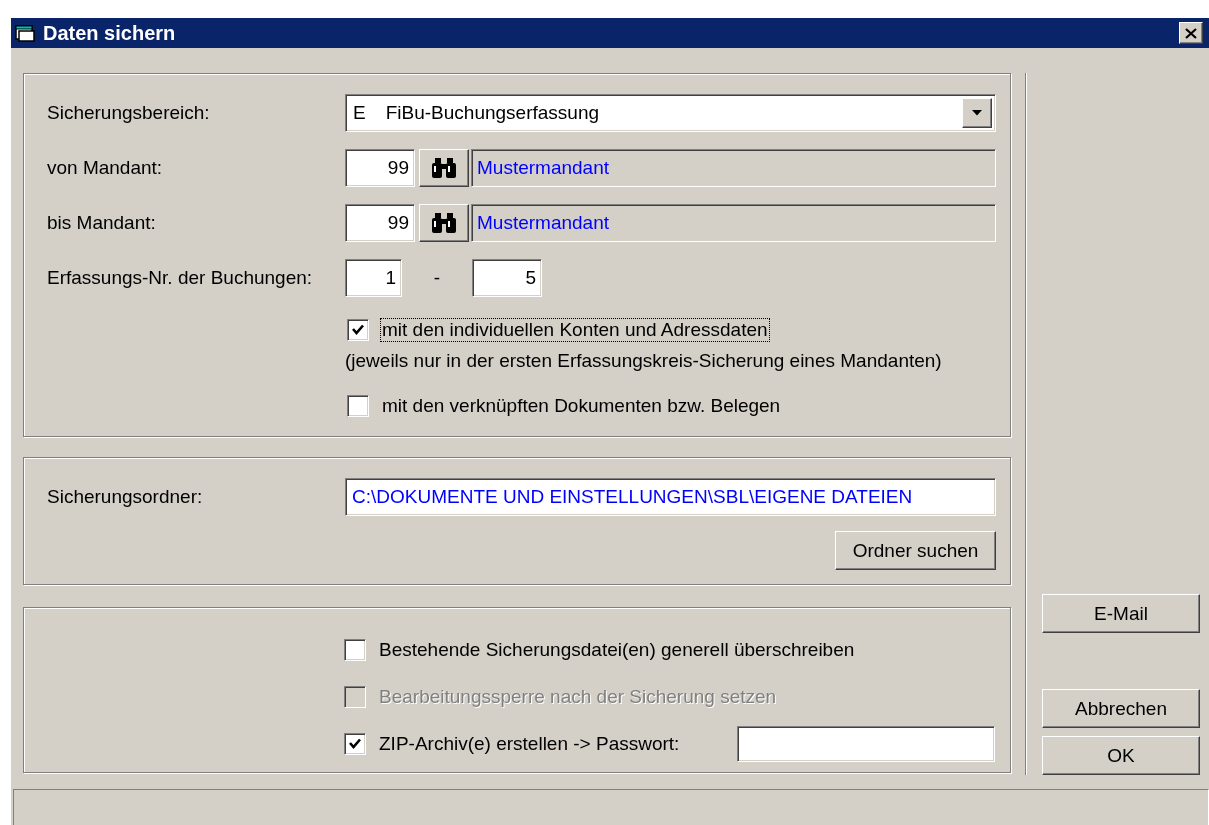  What do you see at coordinates (129, 113) in the screenshot?
I see `field-label: Sicherungsbereich:` at bounding box center [129, 113].